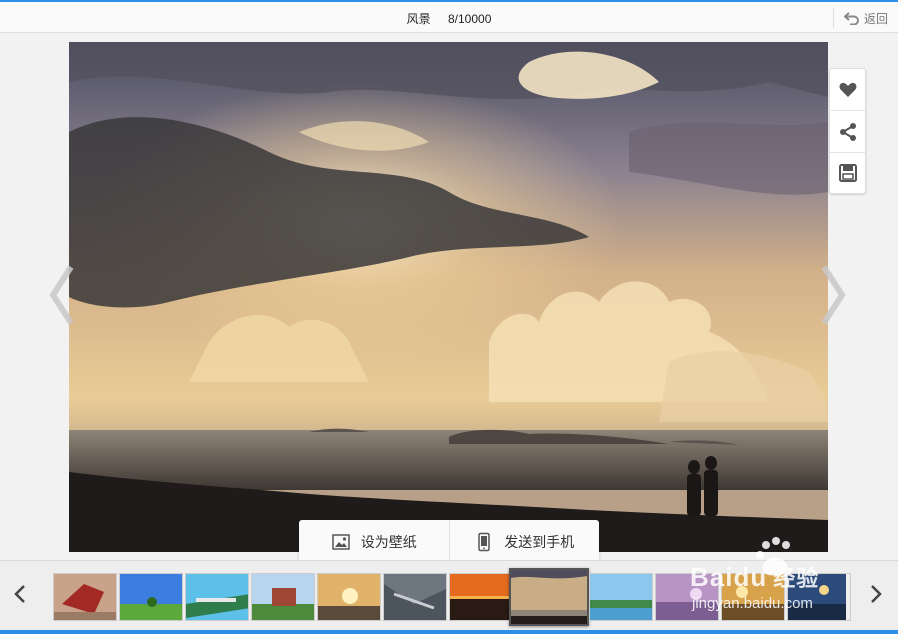 The image size is (898, 634). What do you see at coordinates (388, 541) in the screenshot?
I see `set-wallpaper-label: 设为壁纸` at bounding box center [388, 541].